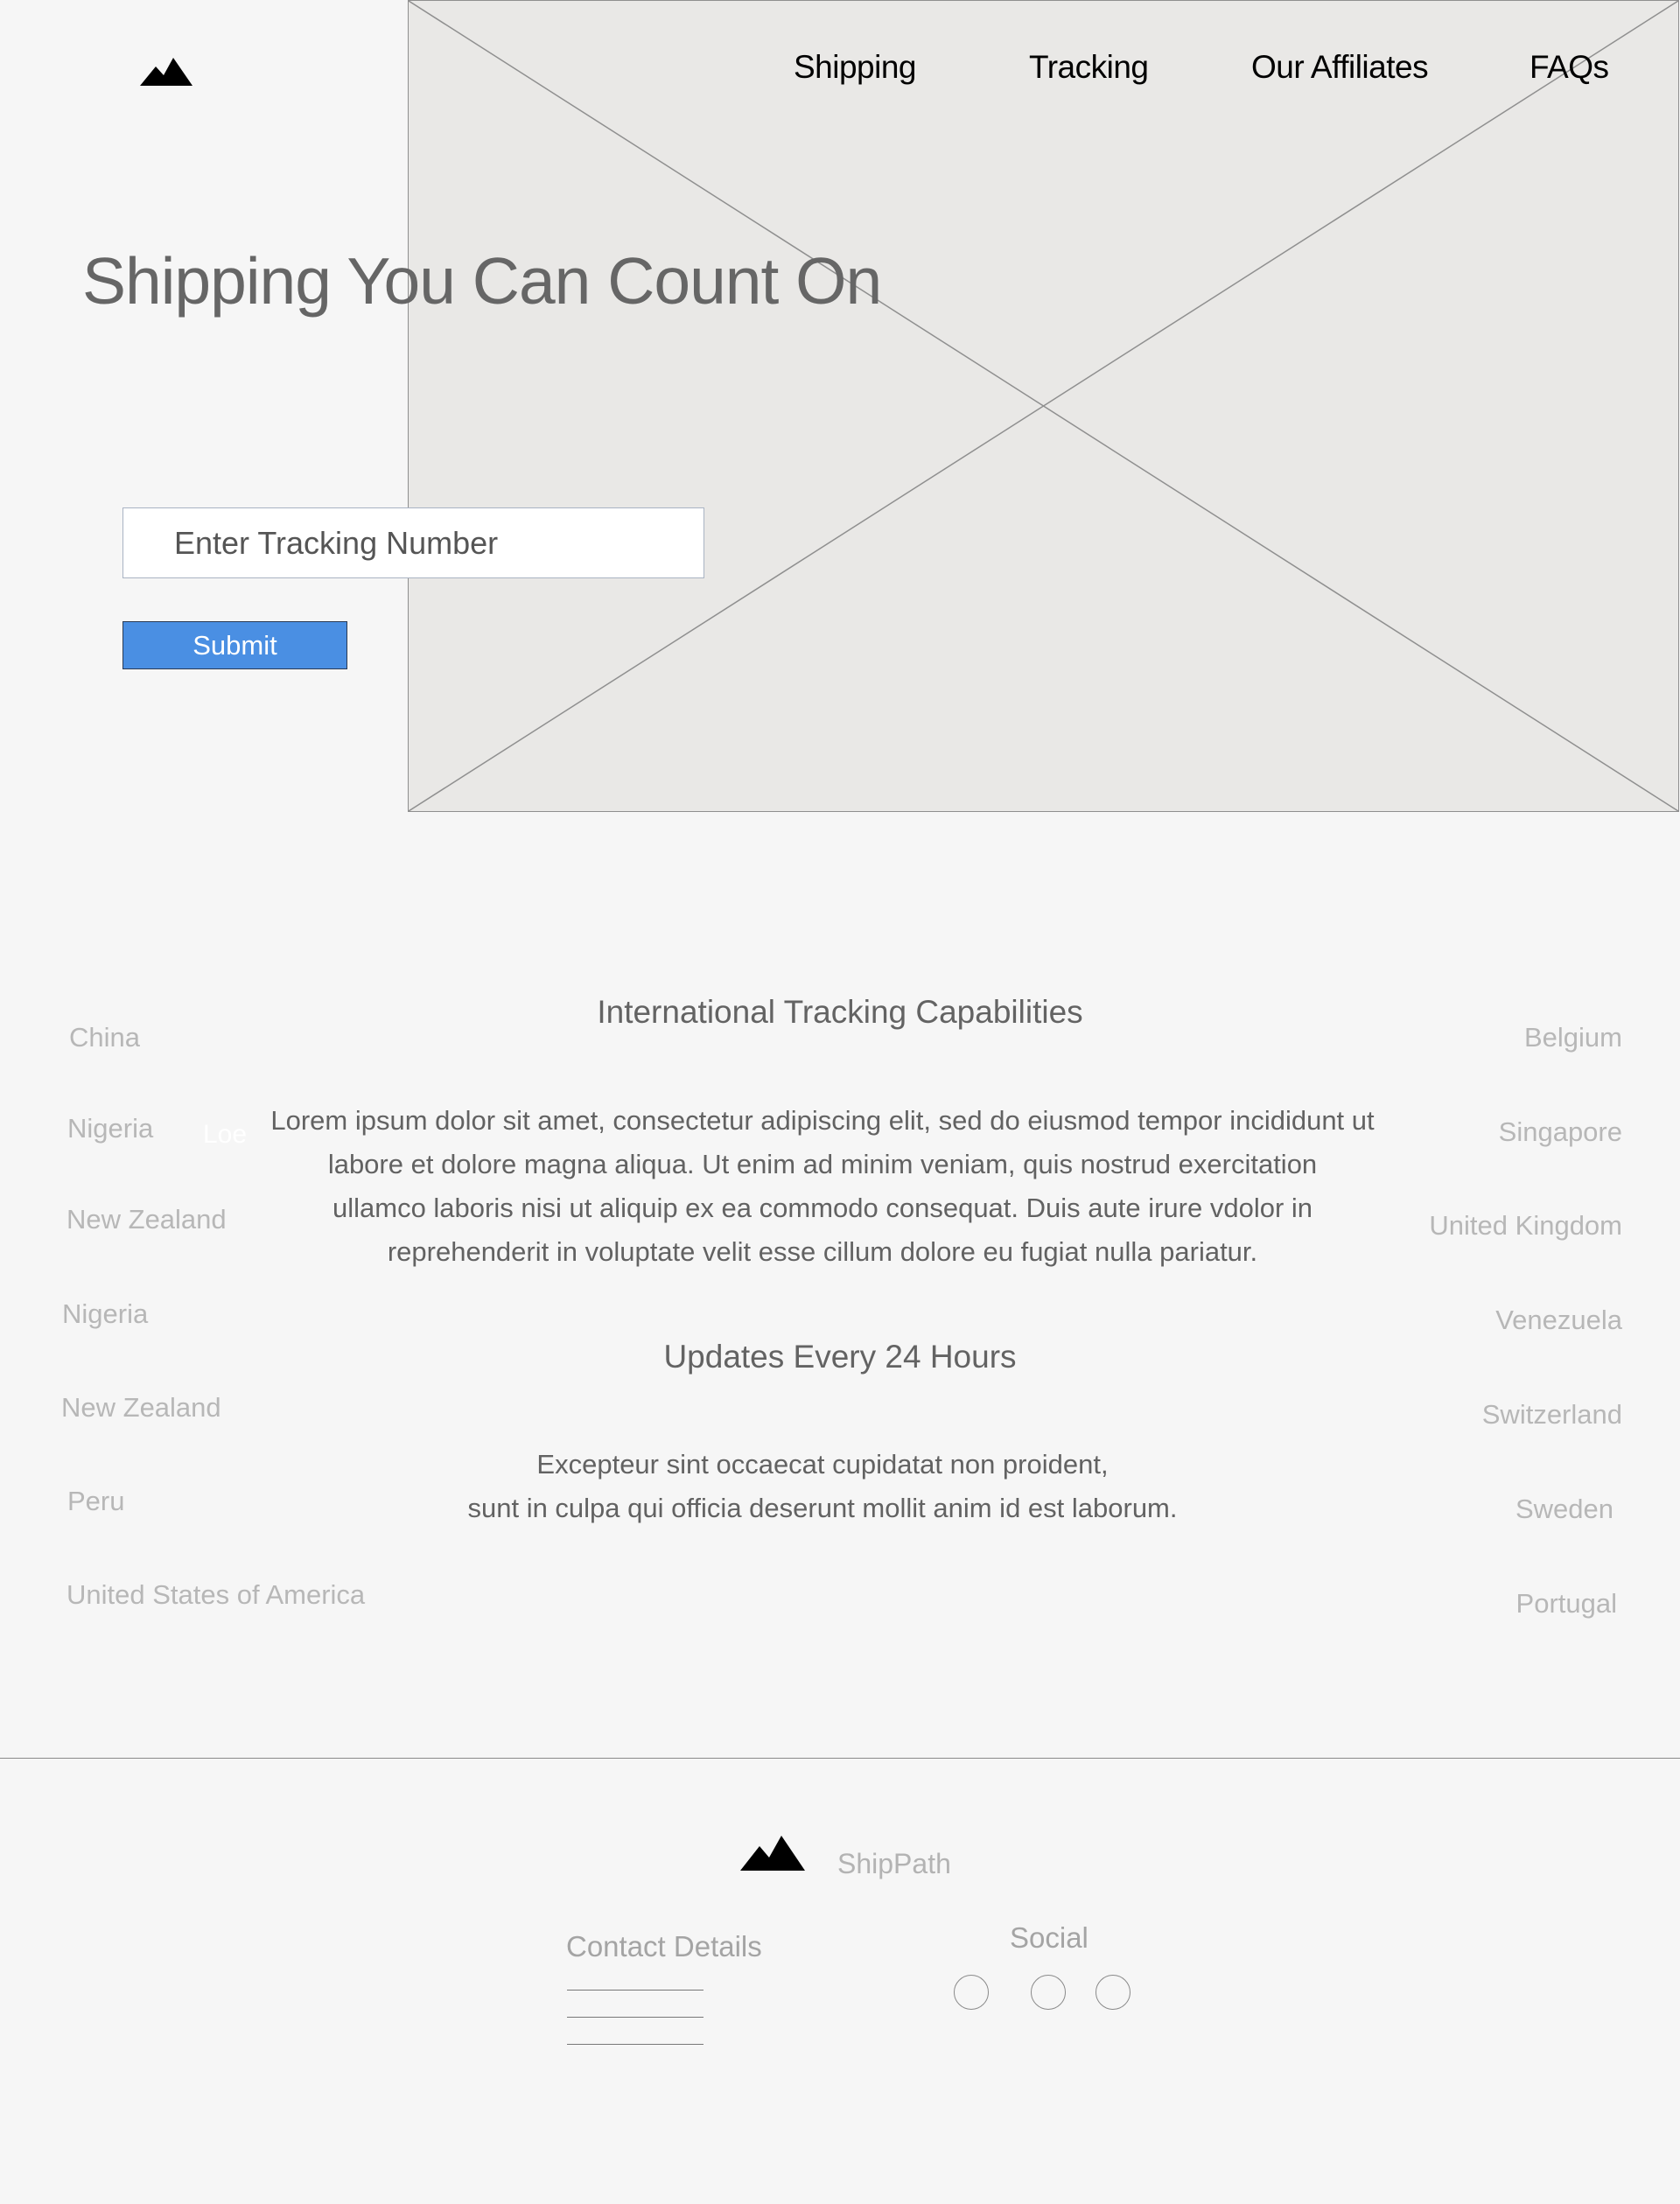 The width and height of the screenshot is (1680, 2204). Describe the element at coordinates (141, 1407) in the screenshot. I see `country-left-item: New Zealand` at that location.